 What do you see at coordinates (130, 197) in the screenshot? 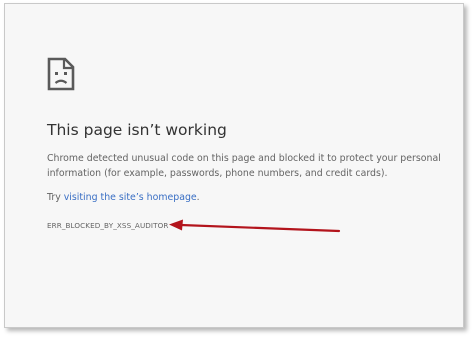
I see `homepage-link: visiting the site’s homepage` at bounding box center [130, 197].